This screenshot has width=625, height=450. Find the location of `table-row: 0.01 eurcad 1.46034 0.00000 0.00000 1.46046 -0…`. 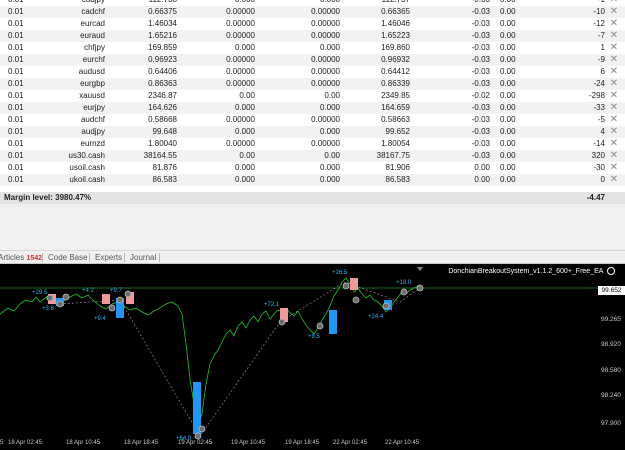

table-row: 0.01 eurcad 1.46034 0.00000 0.00000 1.46046 -0… is located at coordinates (312, 24).